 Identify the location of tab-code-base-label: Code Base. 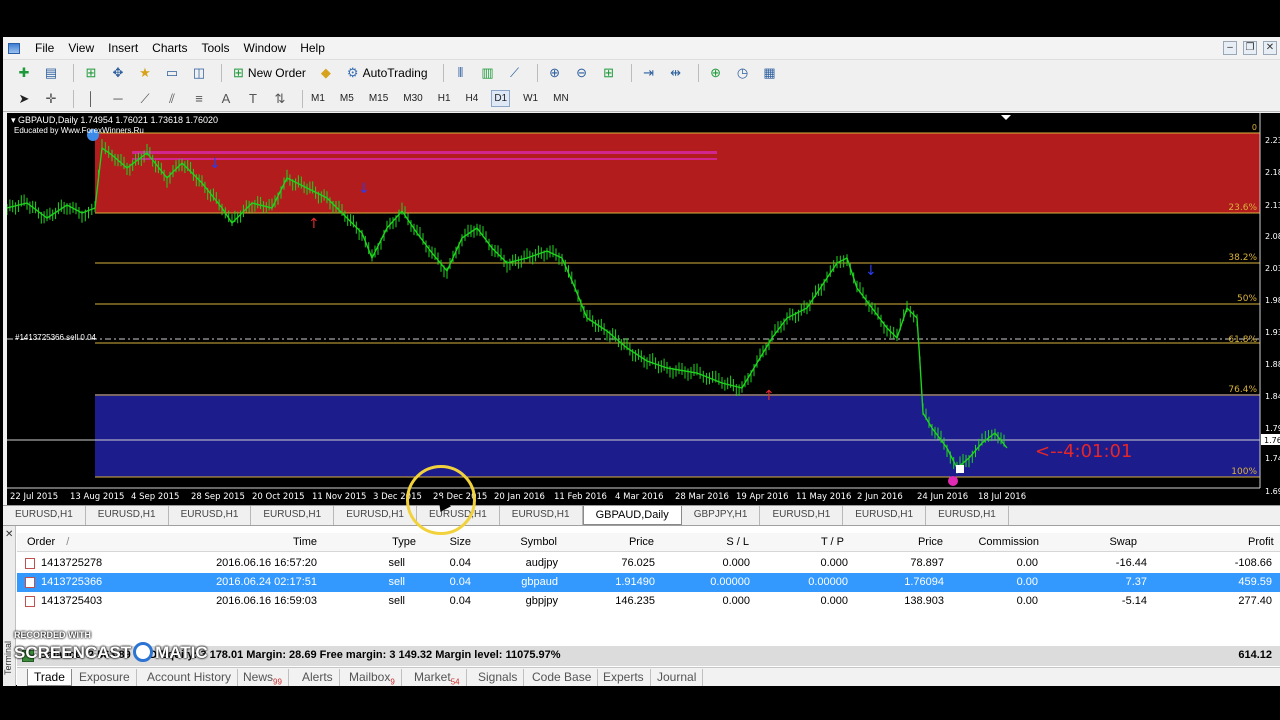
(562, 677).